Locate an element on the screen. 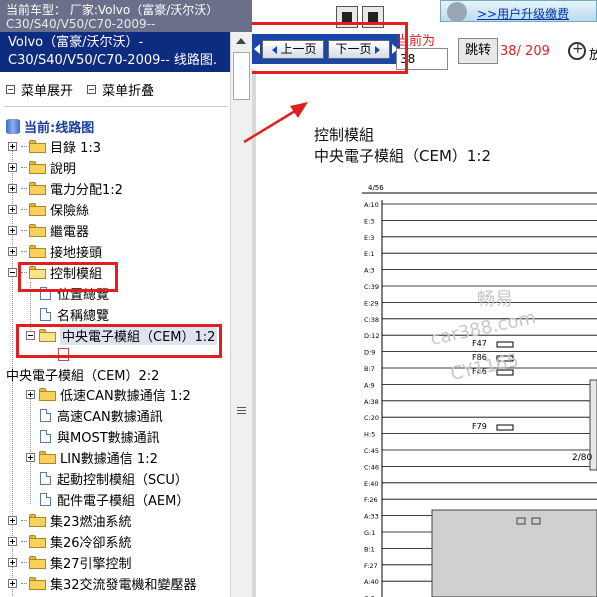 The width and height of the screenshot is (597, 597). fuse-symbol is located at coordinates (505, 427).